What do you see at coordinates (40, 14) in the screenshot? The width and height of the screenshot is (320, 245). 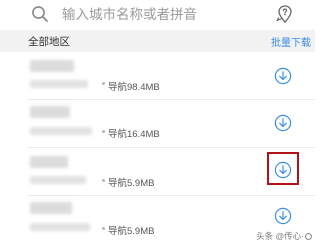 I see `search-icon` at bounding box center [40, 14].